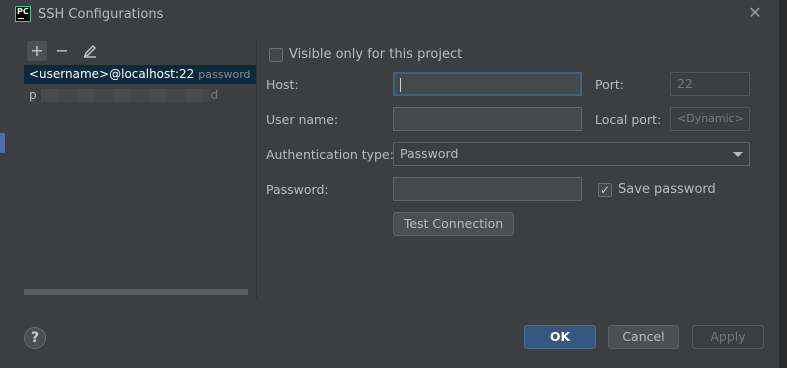  I want to click on port-label: Port:, so click(609, 84).